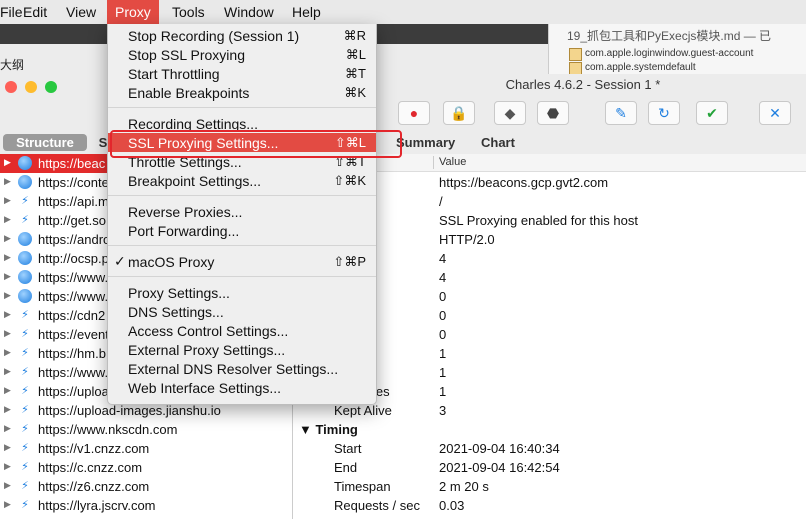  Describe the element at coordinates (256, 144) in the screenshot. I see `highlight-annotation` at that location.